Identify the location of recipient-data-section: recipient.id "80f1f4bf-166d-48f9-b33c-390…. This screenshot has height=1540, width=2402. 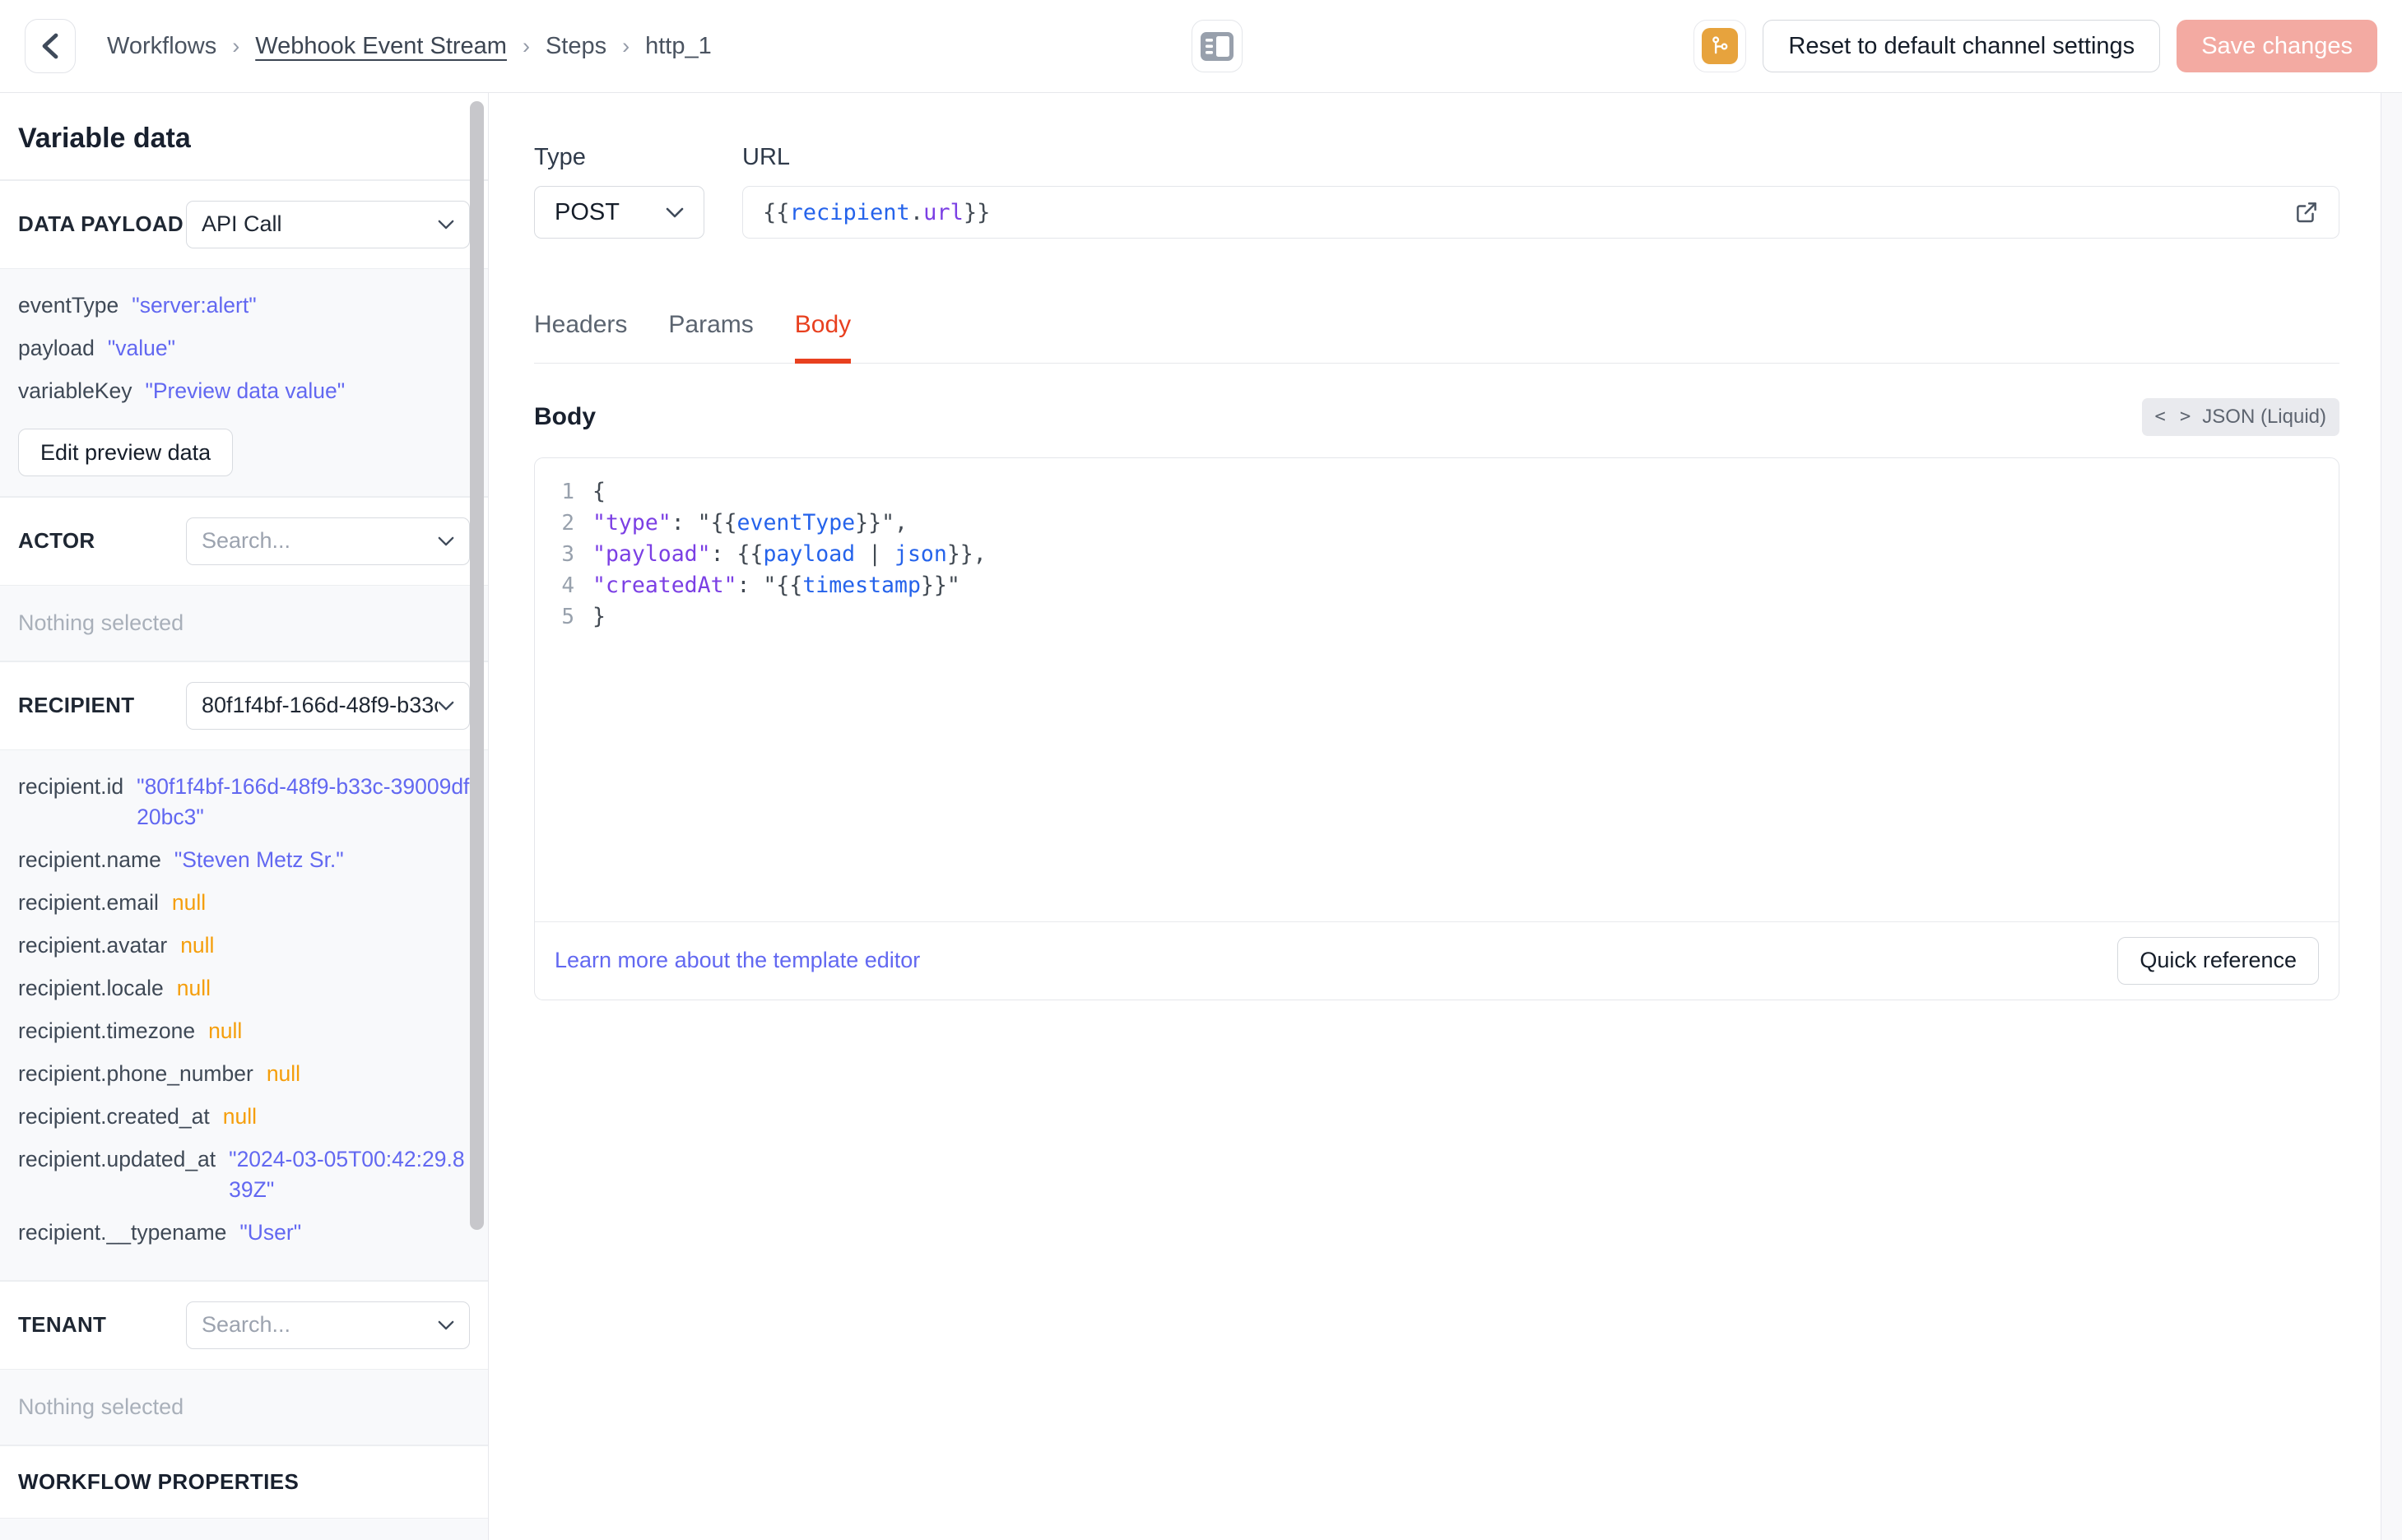
(244, 1015).